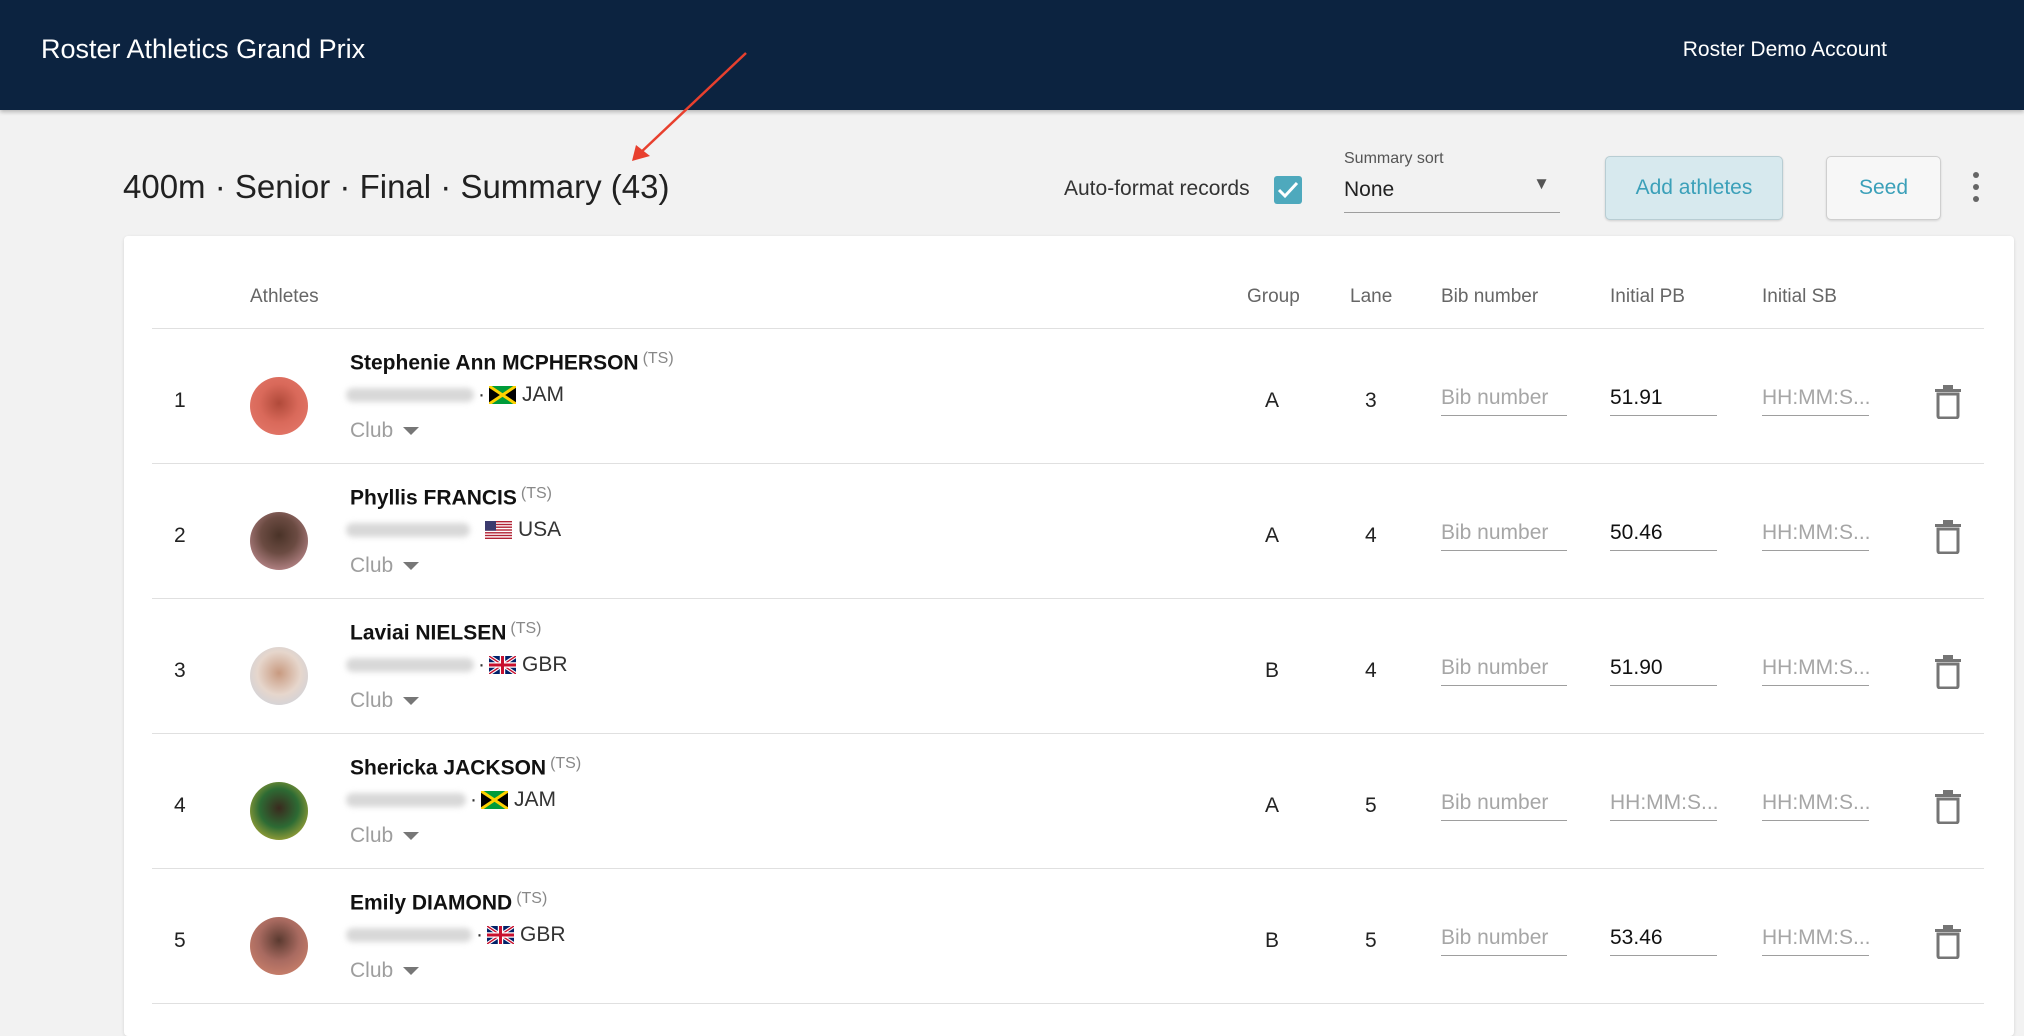 Image resolution: width=2024 pixels, height=1036 pixels. I want to click on header-lane: Lane, so click(1371, 296).